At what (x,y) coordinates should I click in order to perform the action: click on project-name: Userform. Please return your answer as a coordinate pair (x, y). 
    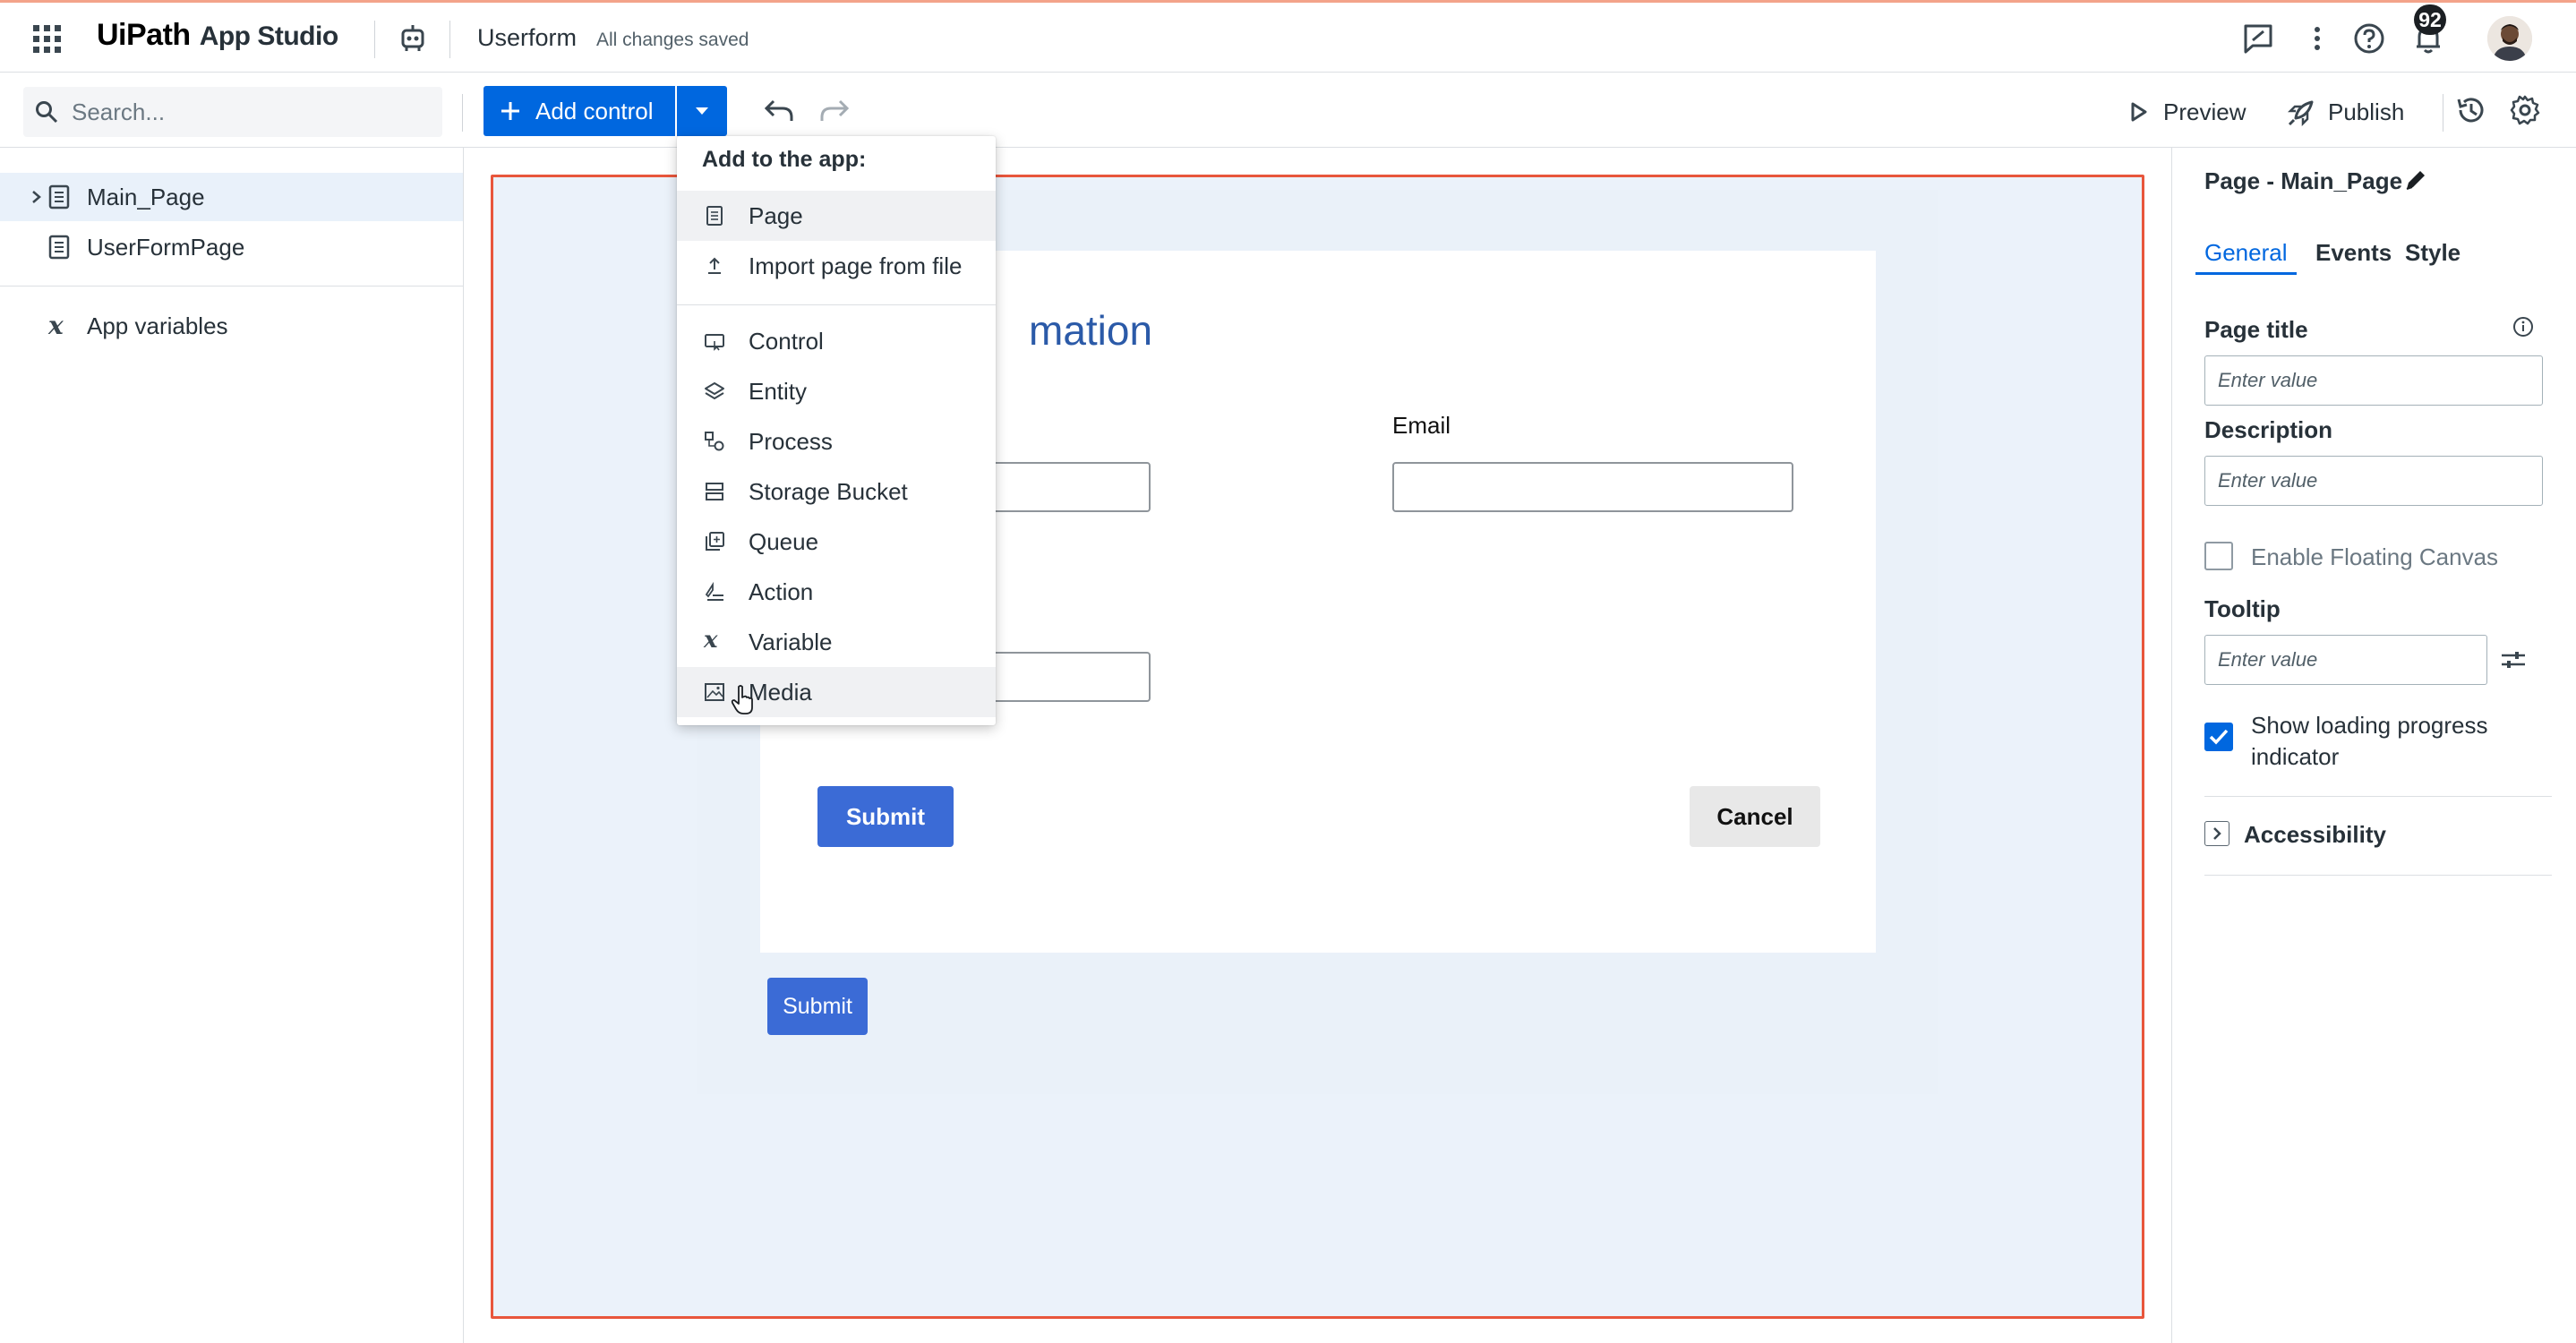
    Looking at the image, I should click on (528, 37).